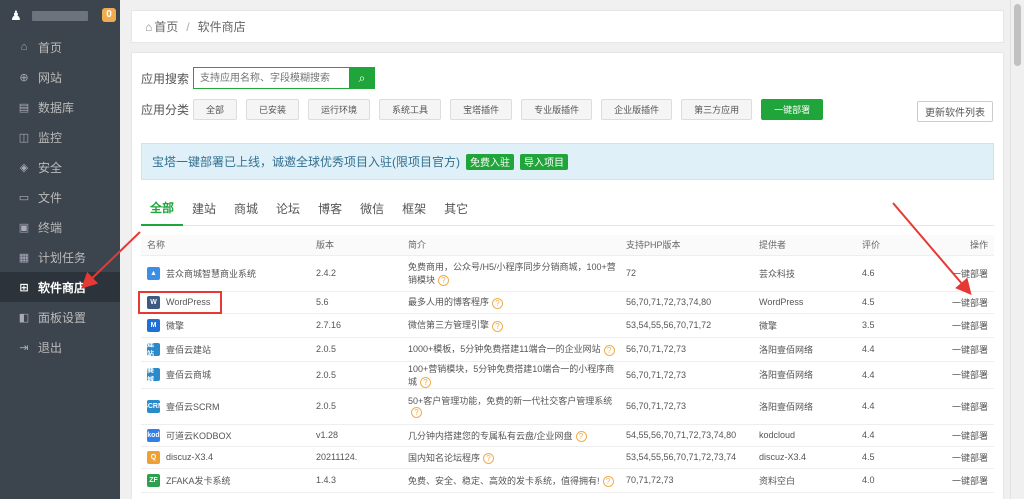 The width and height of the screenshot is (1024, 499). What do you see at coordinates (1017, 249) in the screenshot?
I see `page-scrollbar` at bounding box center [1017, 249].